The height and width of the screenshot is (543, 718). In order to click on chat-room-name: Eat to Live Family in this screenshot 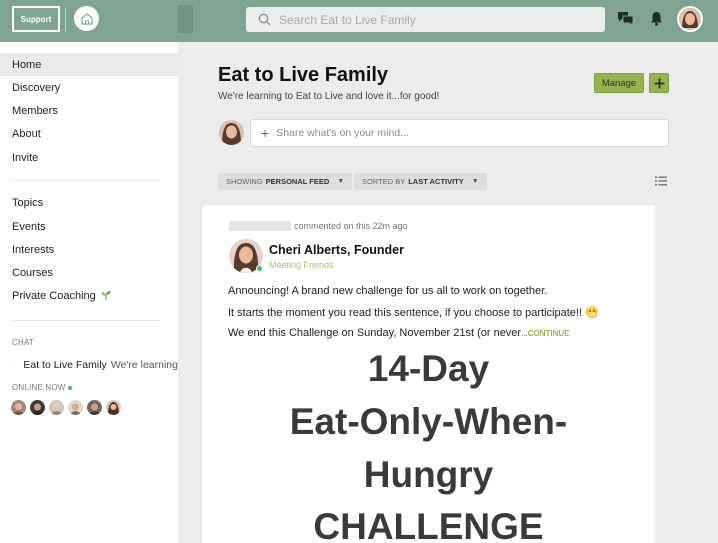, I will do `click(65, 365)`.